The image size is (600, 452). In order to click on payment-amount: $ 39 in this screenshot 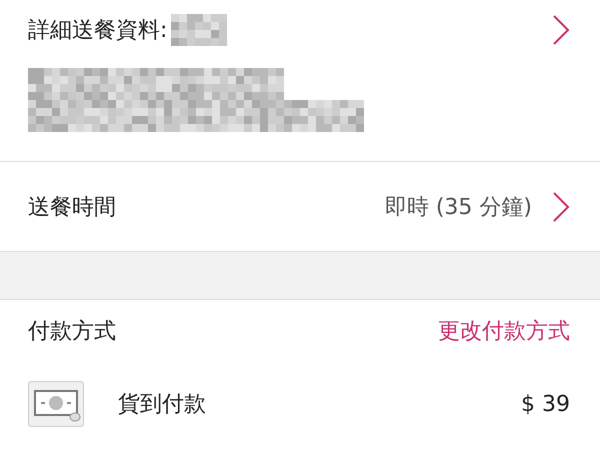, I will do `click(545, 404)`.